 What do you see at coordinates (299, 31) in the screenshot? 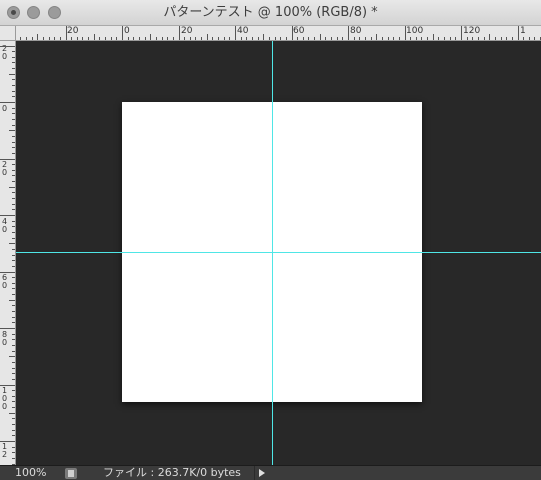
I see `ruler-label: 60` at bounding box center [299, 31].